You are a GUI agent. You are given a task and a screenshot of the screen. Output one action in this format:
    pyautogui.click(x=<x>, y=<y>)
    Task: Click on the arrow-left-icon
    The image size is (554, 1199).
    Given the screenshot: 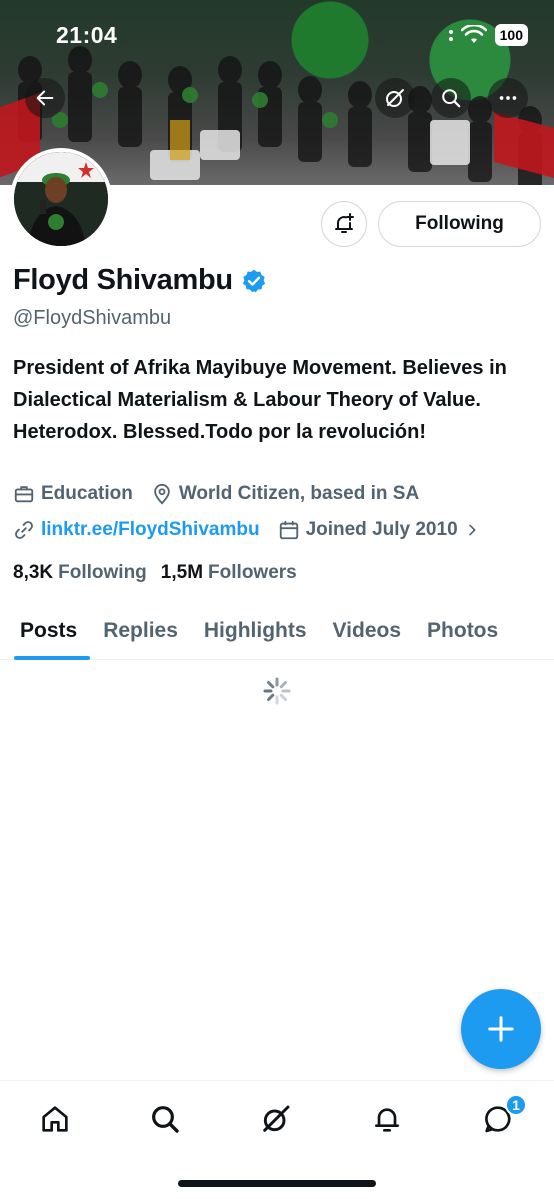 What is the action you would take?
    pyautogui.click(x=45, y=98)
    